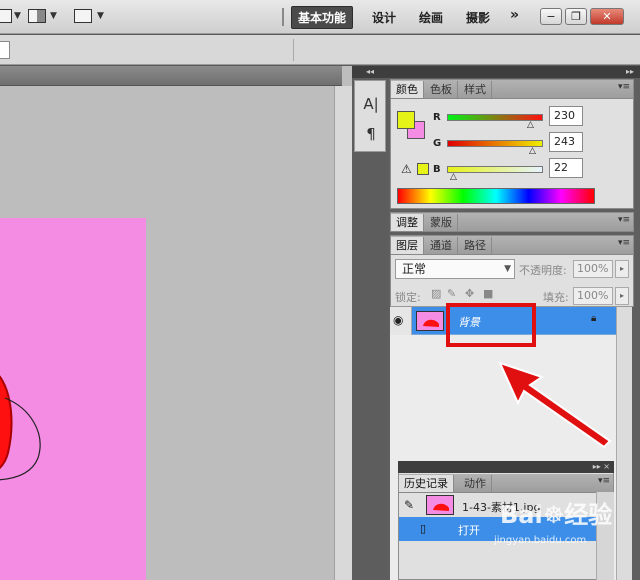 This screenshot has width=640, height=580. Describe the element at coordinates (426, 483) in the screenshot. I see `tab-history: 历史记录` at that location.